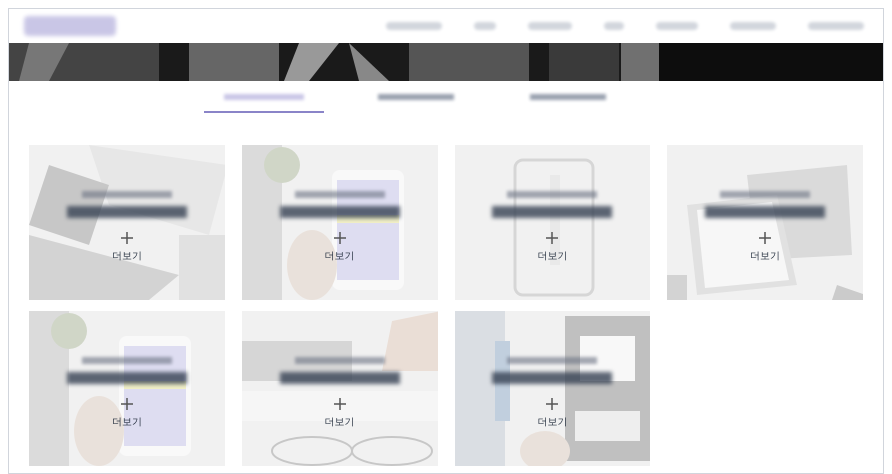  Describe the element at coordinates (70, 26) in the screenshot. I see `logo` at that location.